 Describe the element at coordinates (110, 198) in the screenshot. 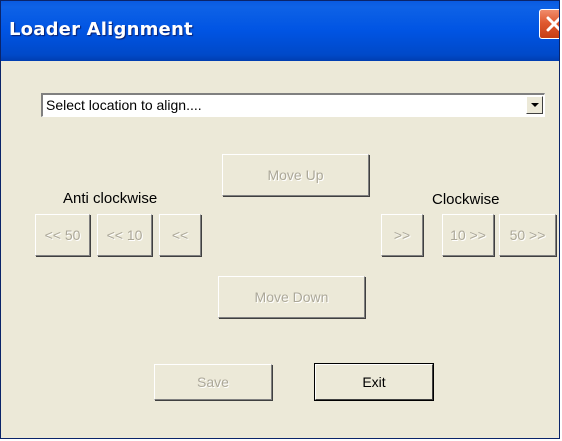

I see `anti-clockwise-label: Anti clockwise` at that location.